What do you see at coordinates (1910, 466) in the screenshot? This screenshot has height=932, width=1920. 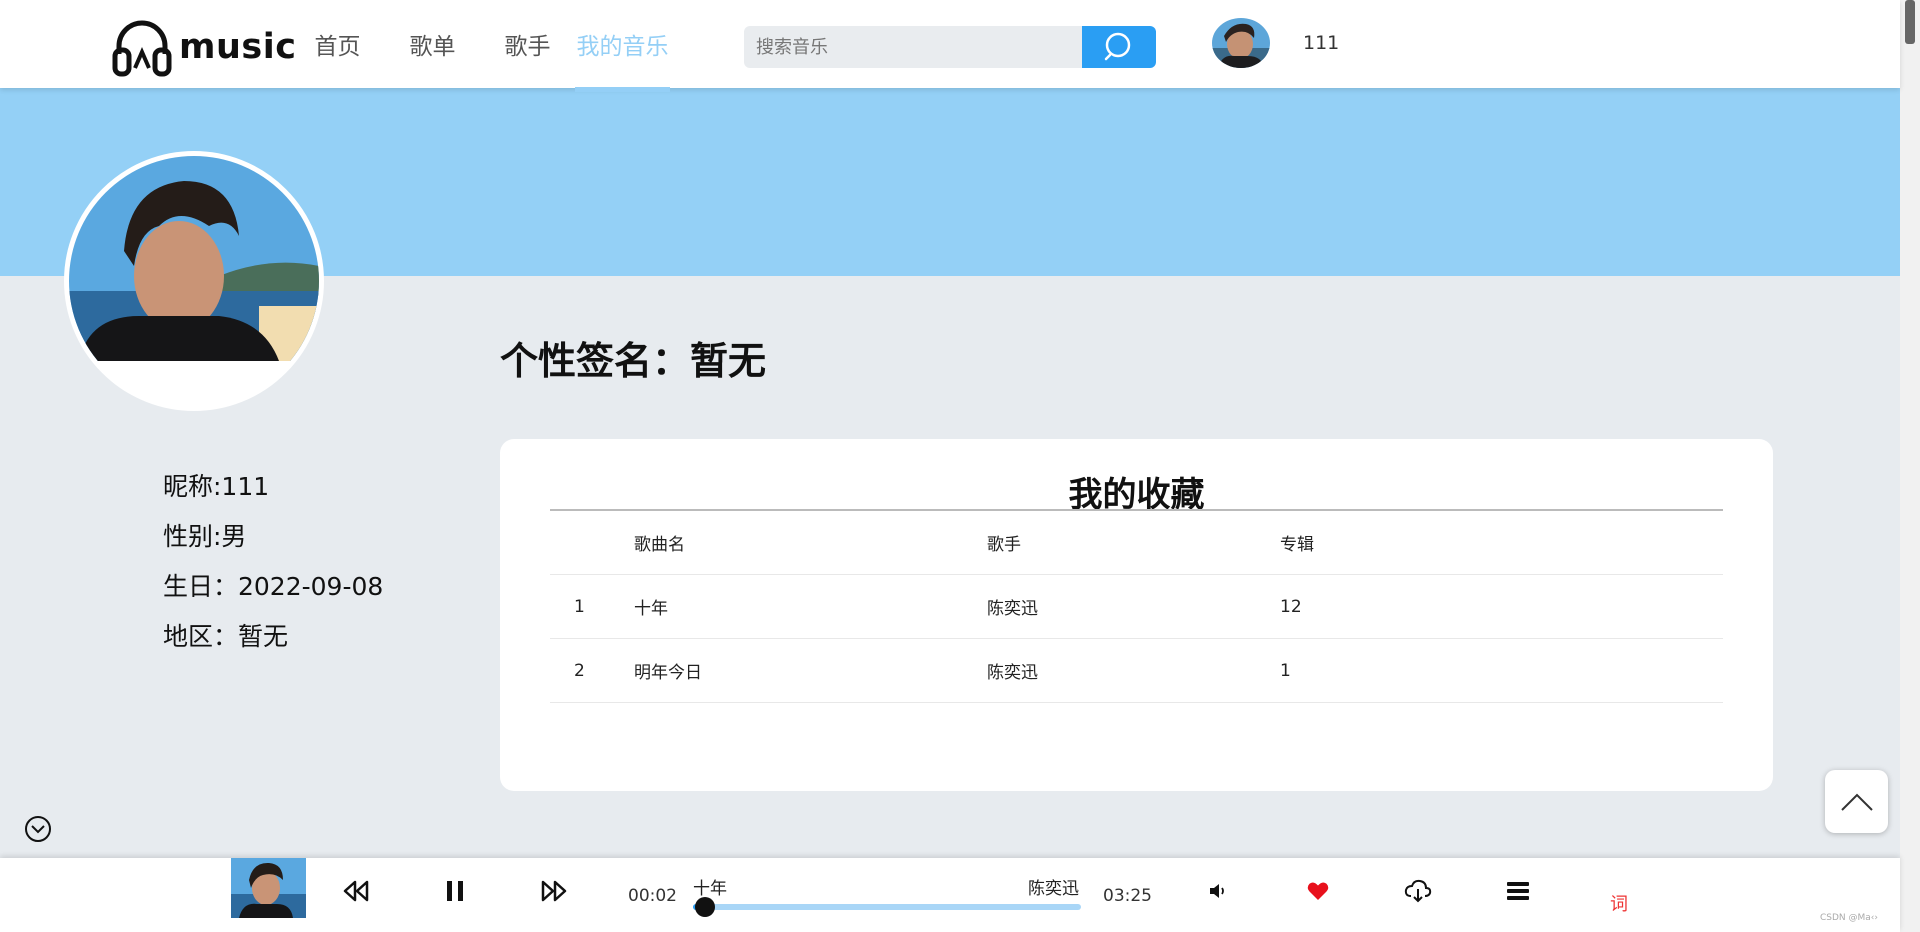 I see `page-scrollbar` at bounding box center [1910, 466].